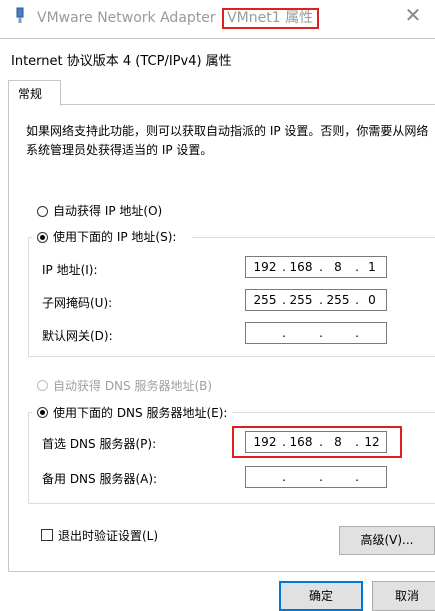 Image resolution: width=435 pixels, height=611 pixels. Describe the element at coordinates (316, 477) in the screenshot. I see `alternate-dns-field: . . .` at that location.